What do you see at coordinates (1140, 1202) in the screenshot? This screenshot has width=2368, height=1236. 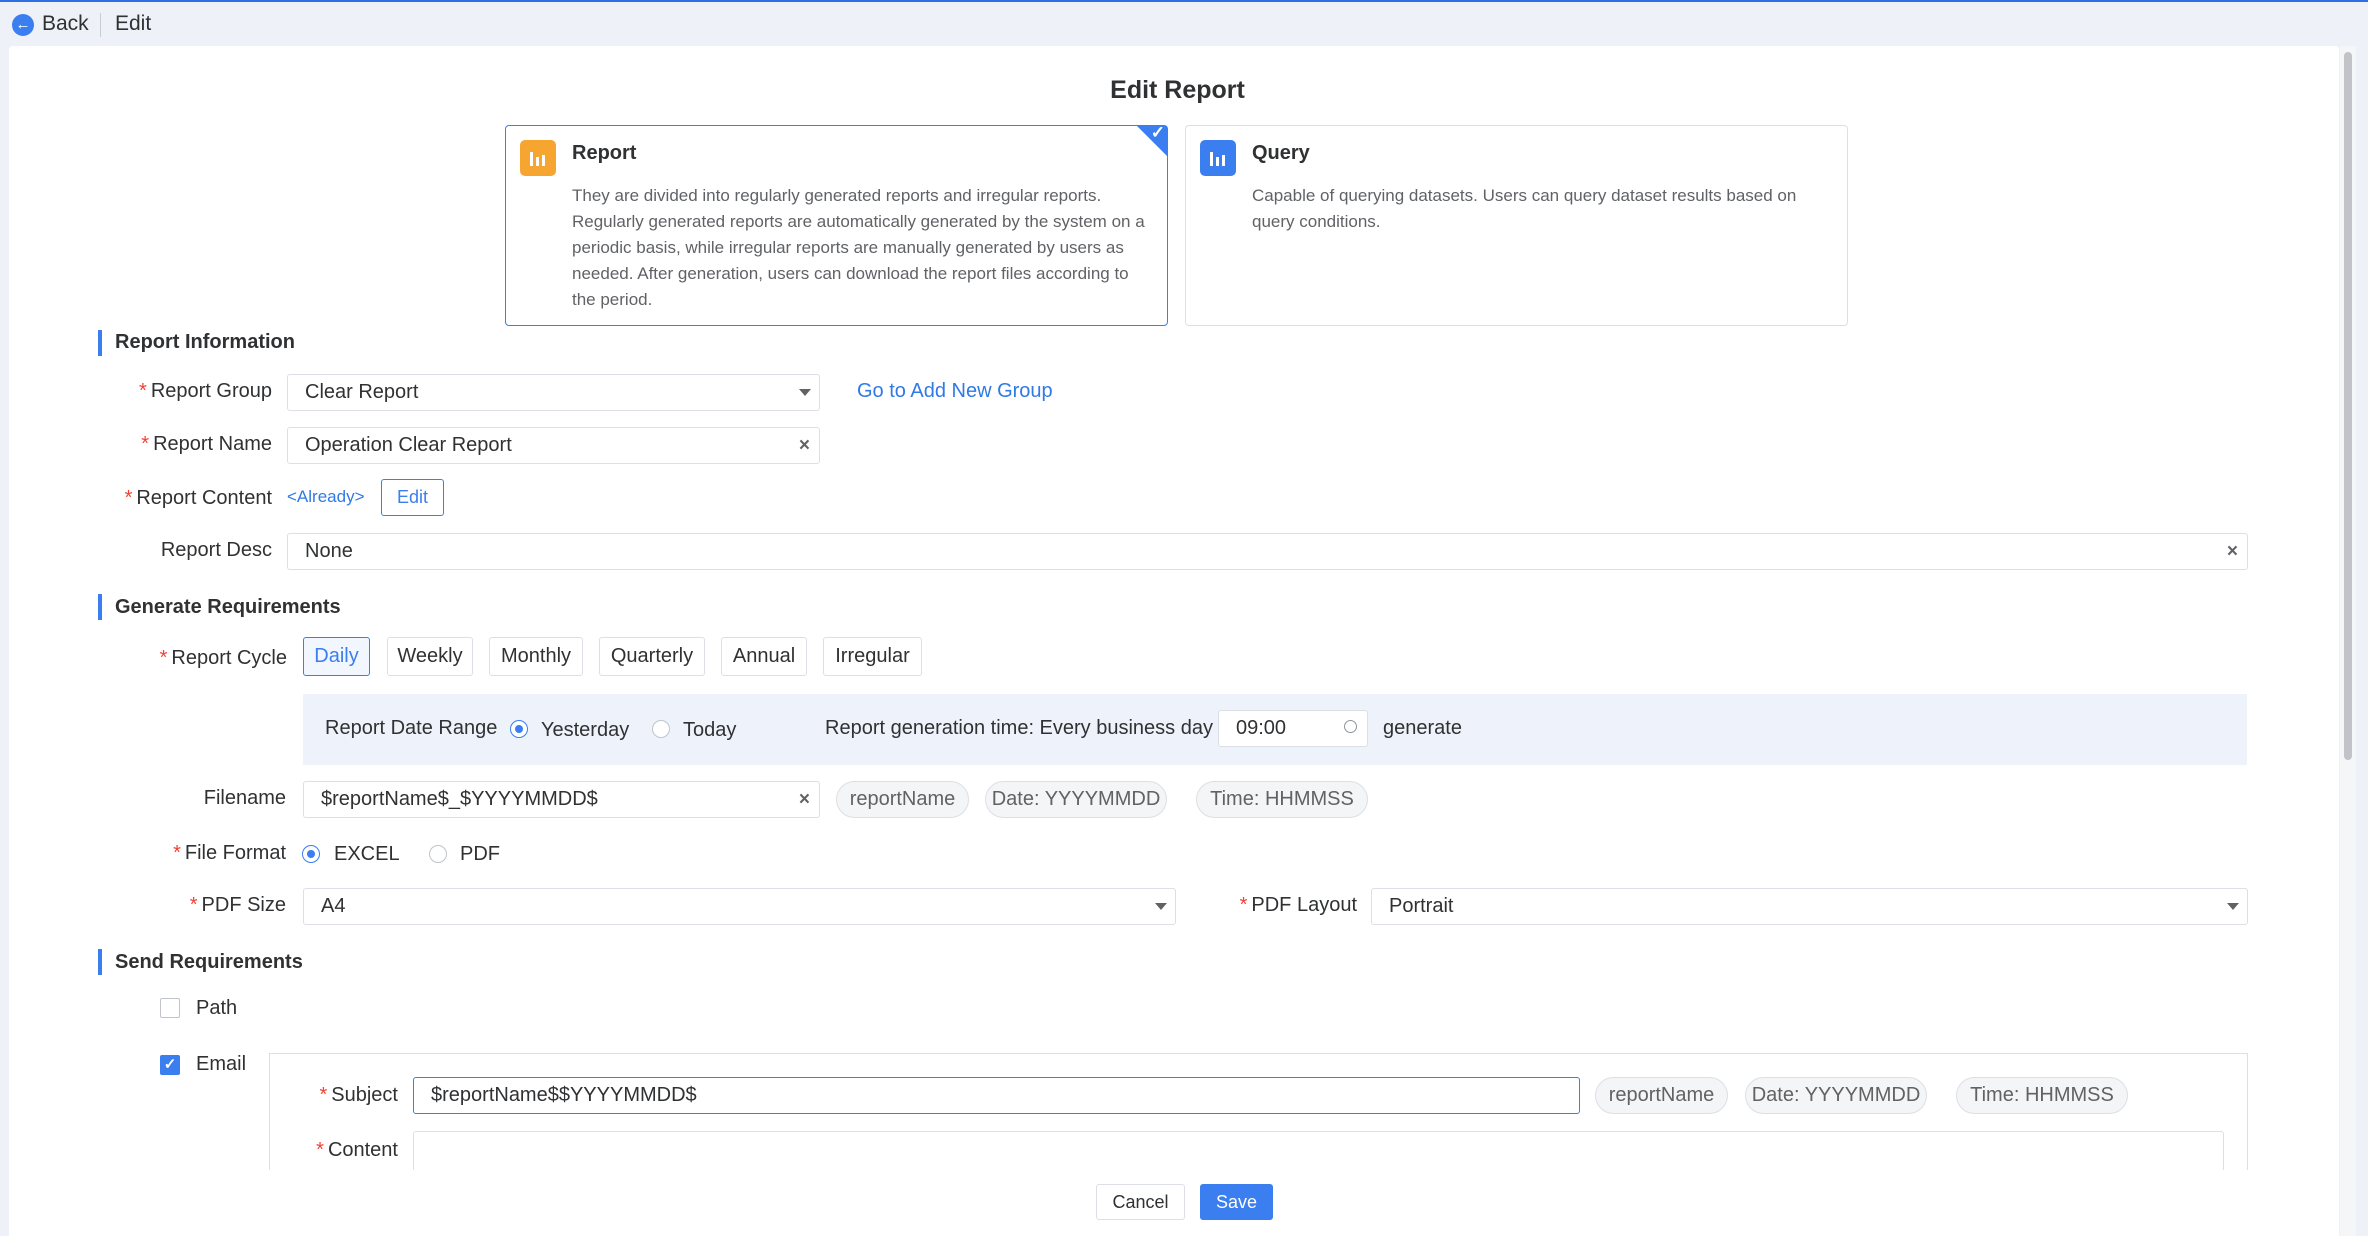 I see `cancel-button: Cancel` at bounding box center [1140, 1202].